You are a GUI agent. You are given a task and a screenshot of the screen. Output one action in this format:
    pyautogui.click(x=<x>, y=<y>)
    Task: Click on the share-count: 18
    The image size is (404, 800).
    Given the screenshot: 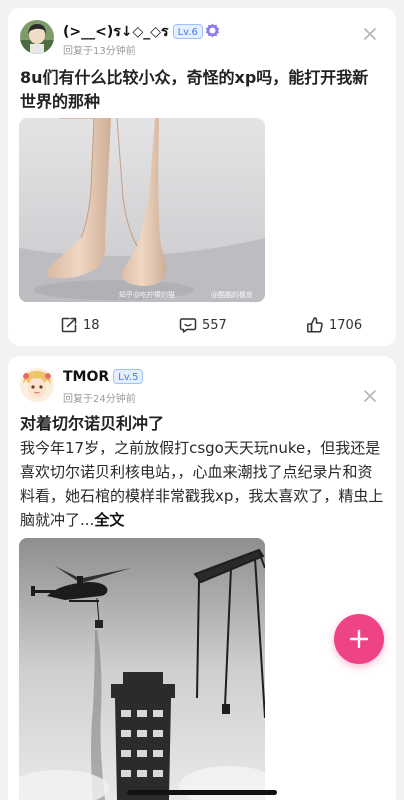 What is the action you would take?
    pyautogui.click(x=91, y=325)
    